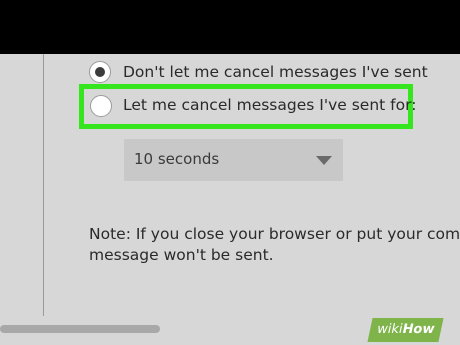 The image size is (460, 345). What do you see at coordinates (233, 160) in the screenshot?
I see `cancel-duration-select: 10 seconds` at bounding box center [233, 160].